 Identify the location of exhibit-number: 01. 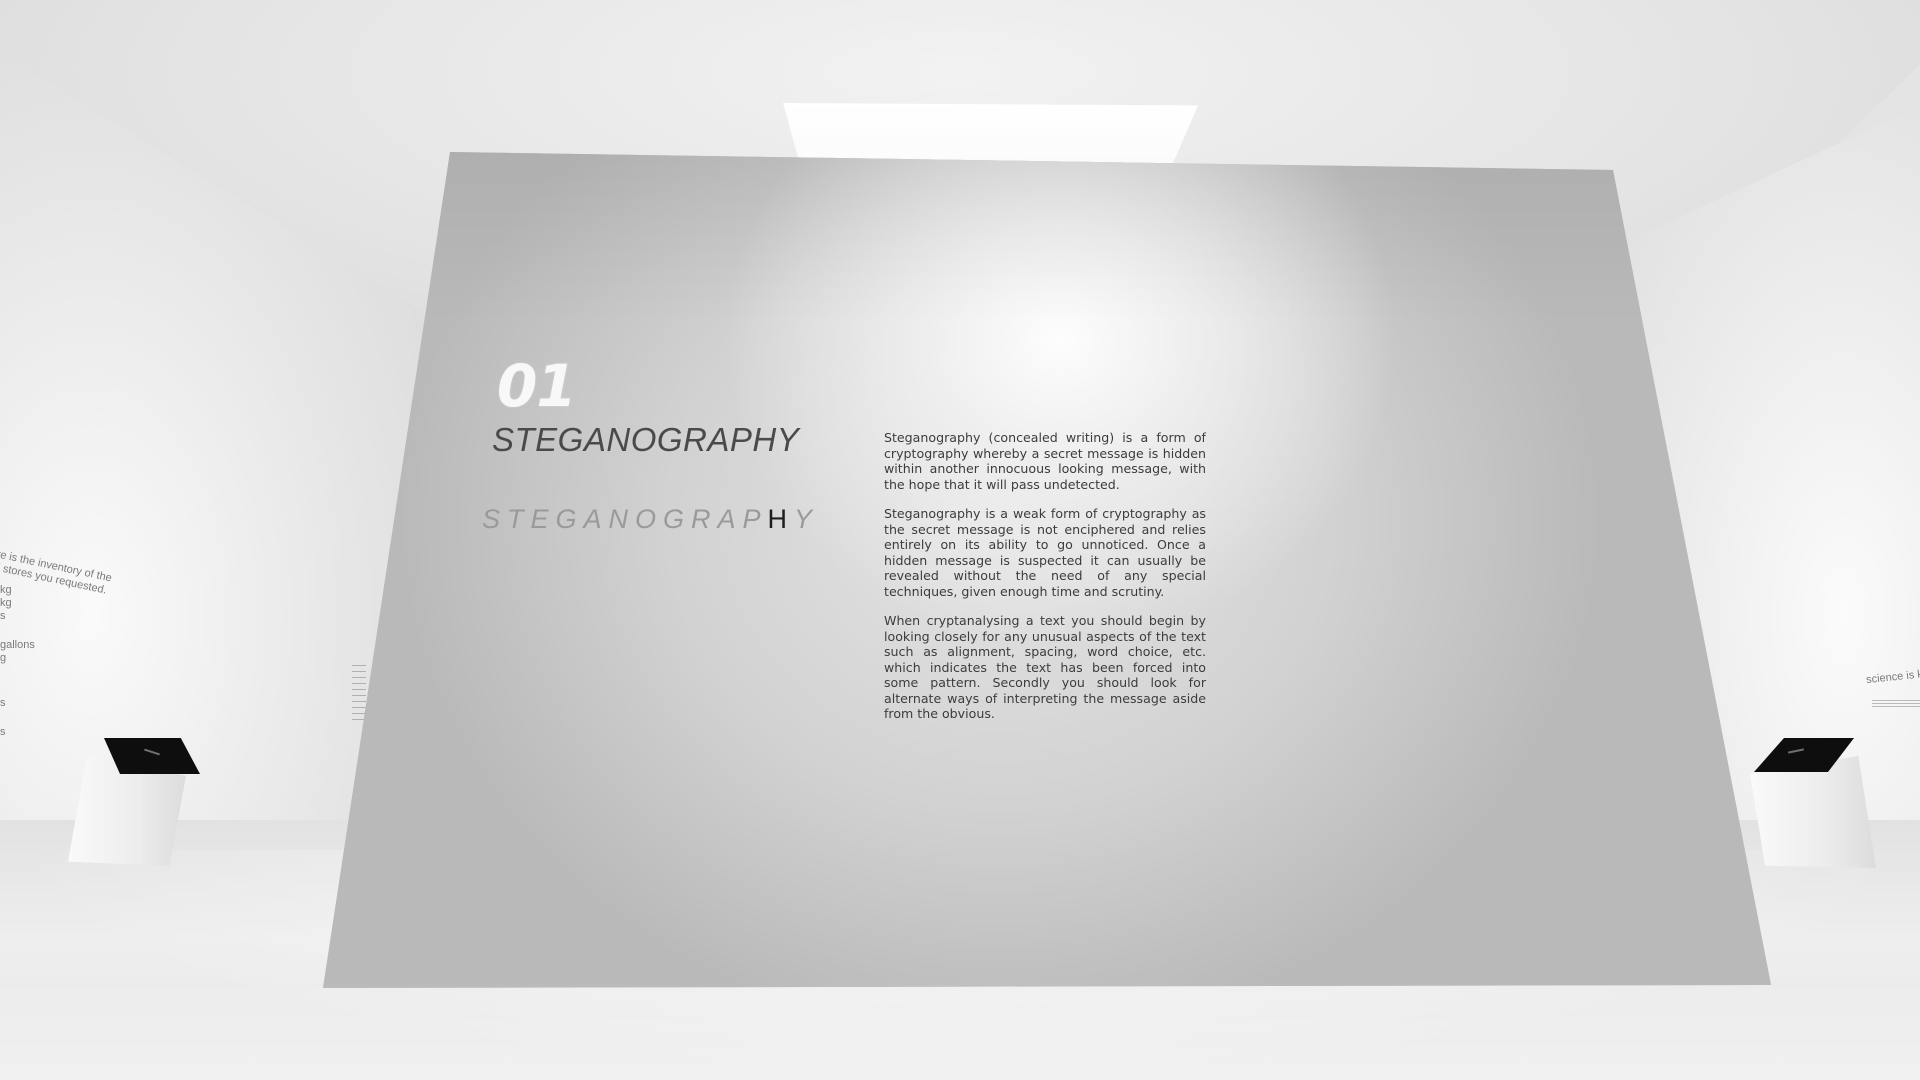
(537, 386).